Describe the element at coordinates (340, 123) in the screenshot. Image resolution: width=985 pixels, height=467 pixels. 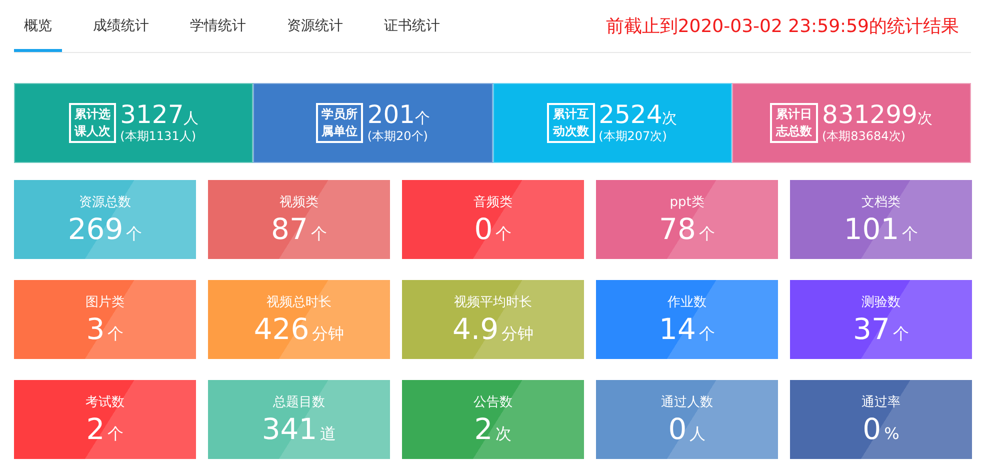
I see `summary-label: 学员所属单位` at that location.